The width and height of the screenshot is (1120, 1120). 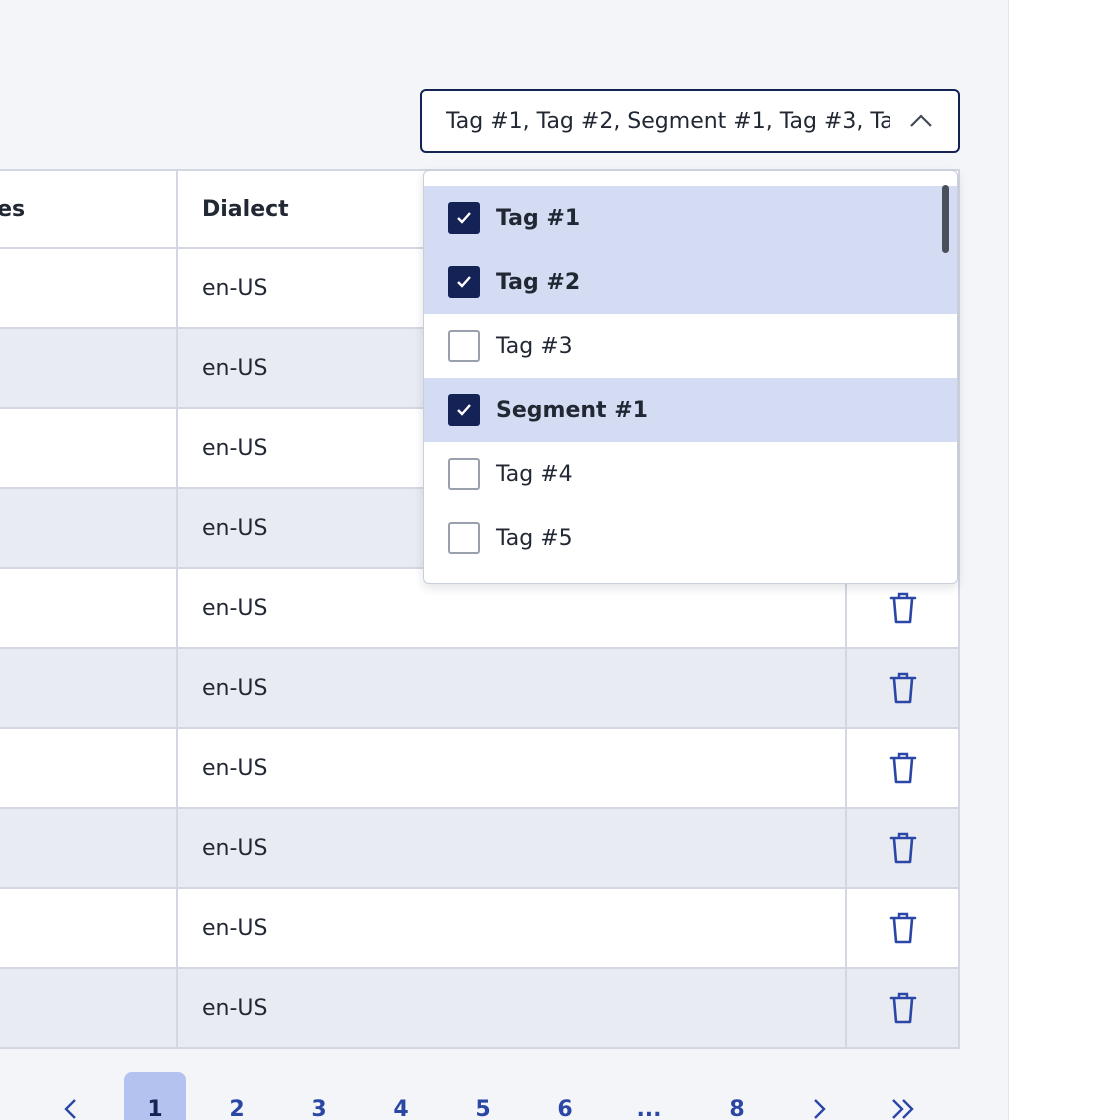 What do you see at coordinates (690, 538) in the screenshot?
I see `dropdown-option: Tag #5` at bounding box center [690, 538].